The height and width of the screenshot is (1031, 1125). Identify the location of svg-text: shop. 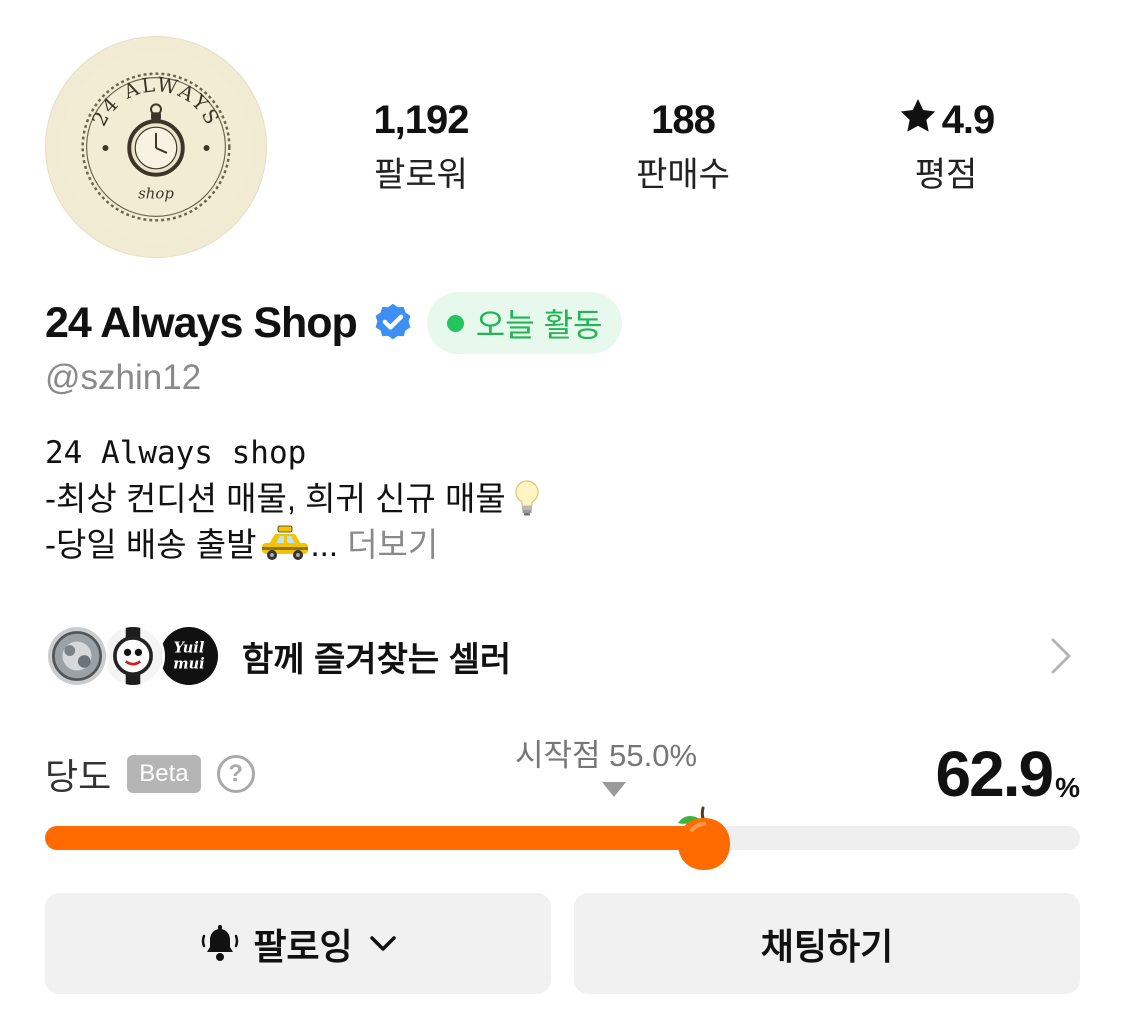
(156, 194).